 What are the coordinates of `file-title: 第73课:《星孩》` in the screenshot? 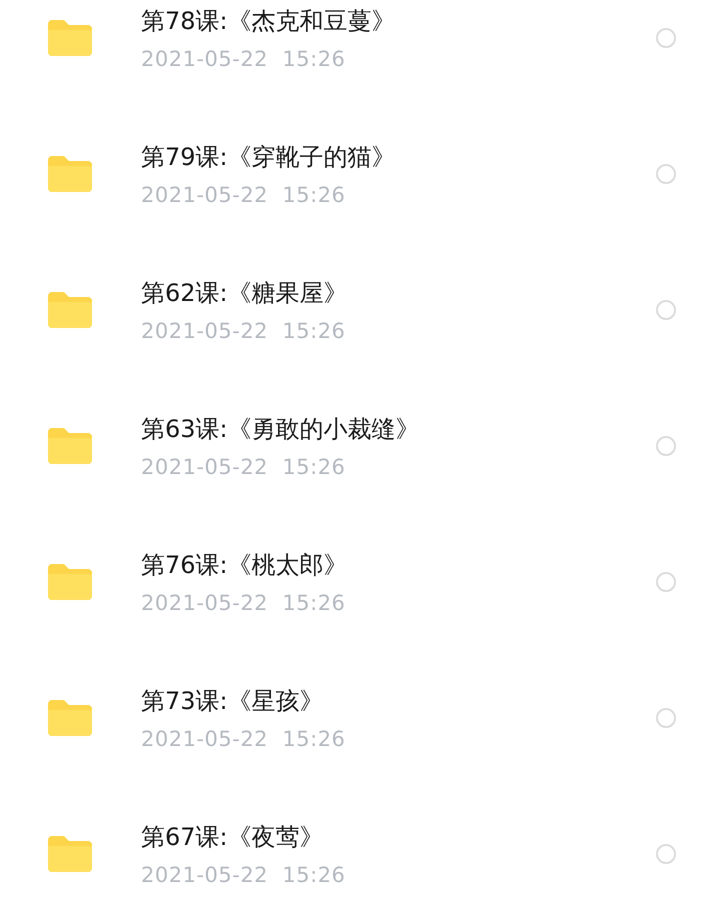 It's located at (233, 701).